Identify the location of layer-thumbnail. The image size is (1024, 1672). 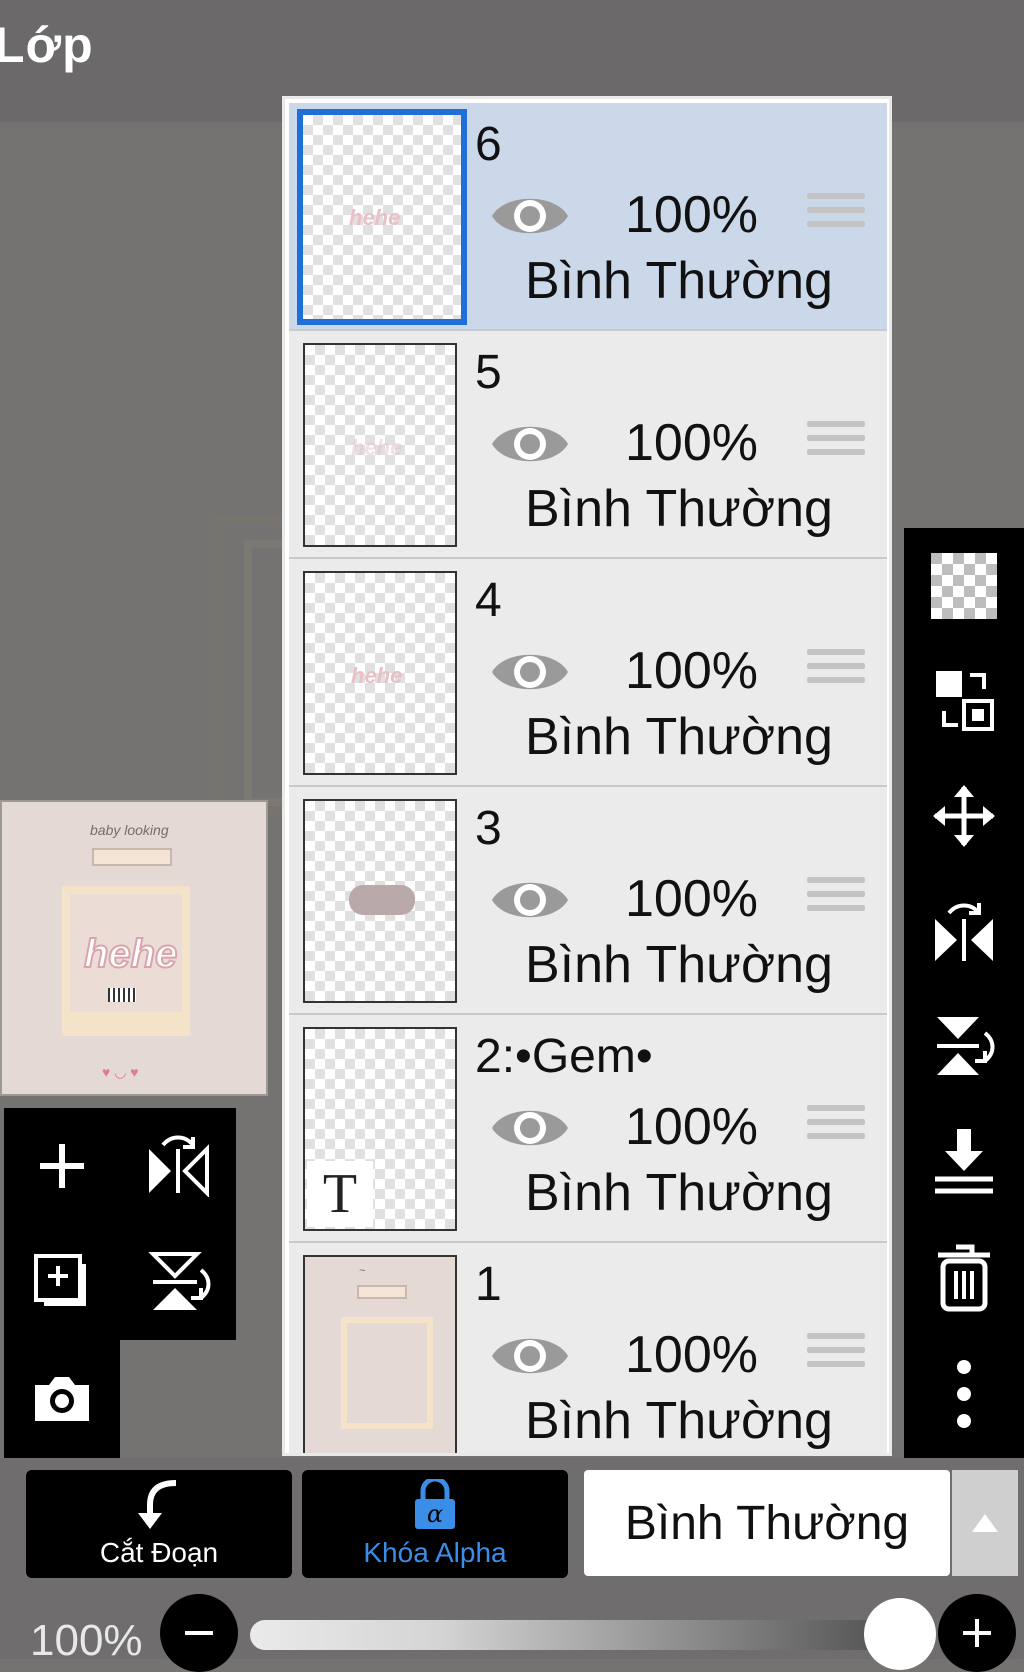
(380, 901).